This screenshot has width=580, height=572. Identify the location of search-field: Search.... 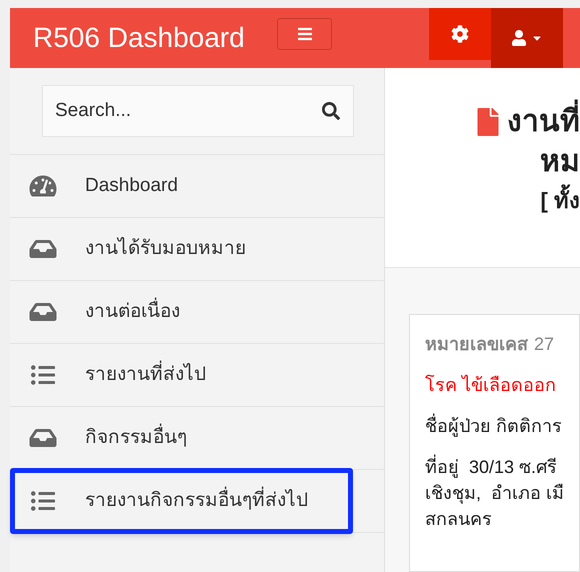
(198, 111).